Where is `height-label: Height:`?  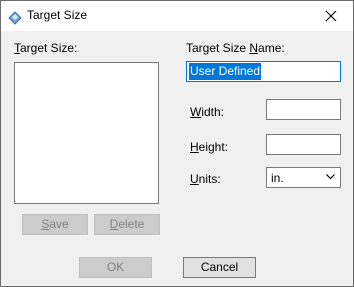
height-label: Height: is located at coordinates (209, 147).